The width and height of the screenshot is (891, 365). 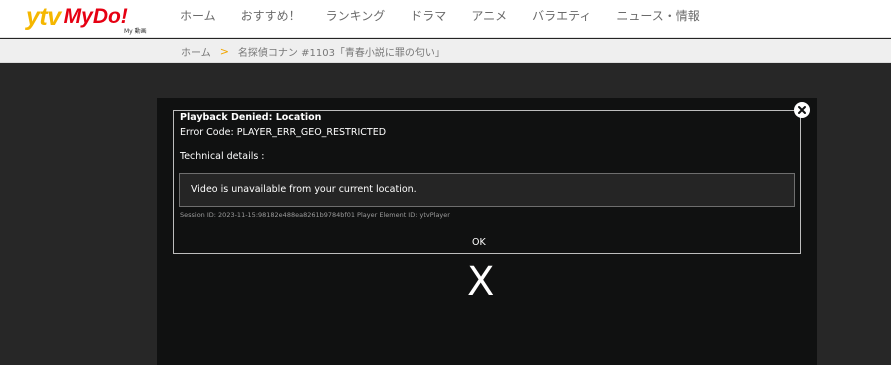 What do you see at coordinates (283, 132) in the screenshot?
I see `error-code: Error Code: PLAYER_ERR_GEO_RESTRICTED` at bounding box center [283, 132].